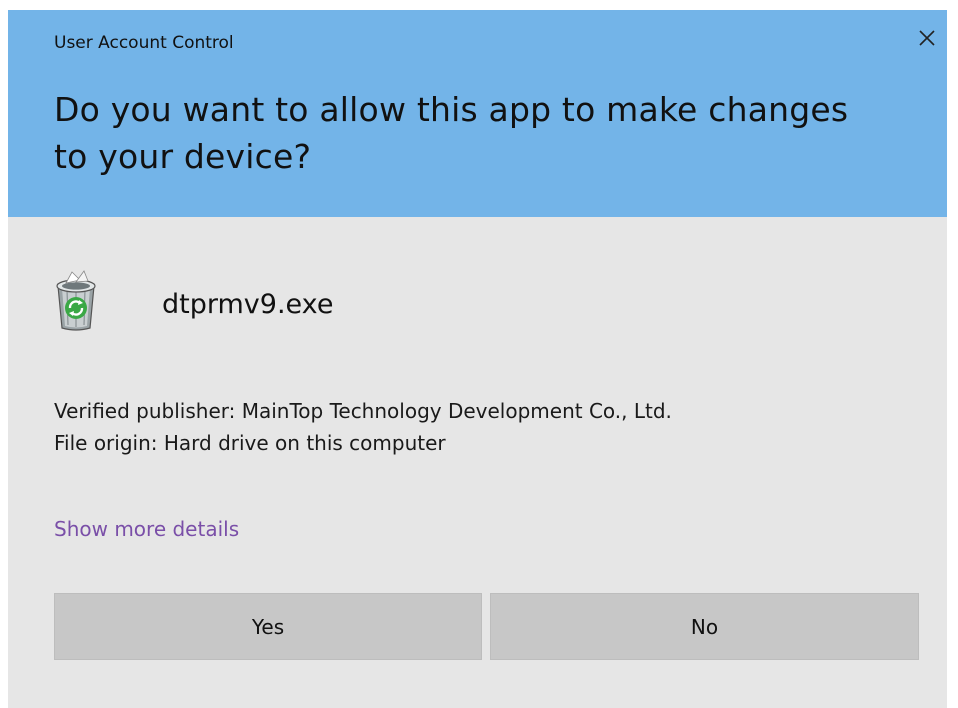  I want to click on dialog-caption: User Account Control, so click(144, 43).